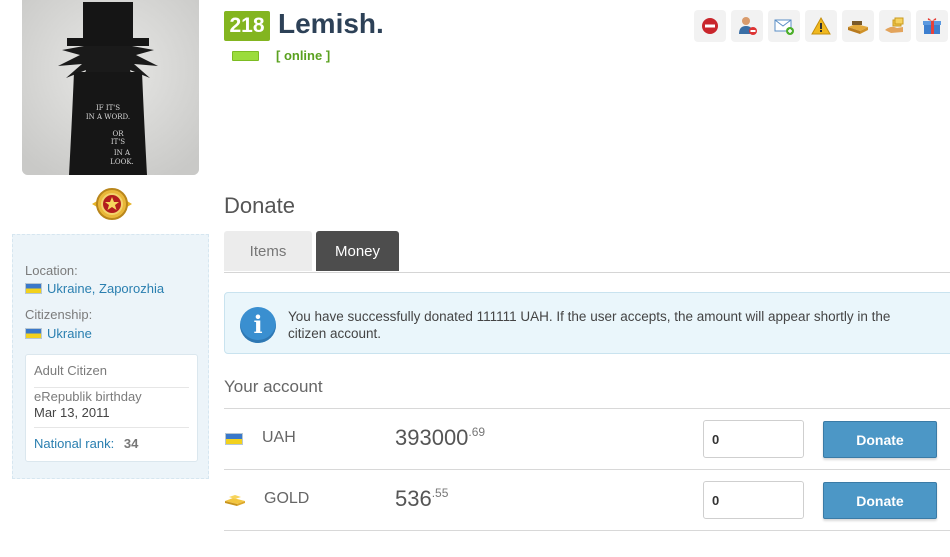  What do you see at coordinates (268, 251) in the screenshot?
I see `tab-items: Items` at bounding box center [268, 251].